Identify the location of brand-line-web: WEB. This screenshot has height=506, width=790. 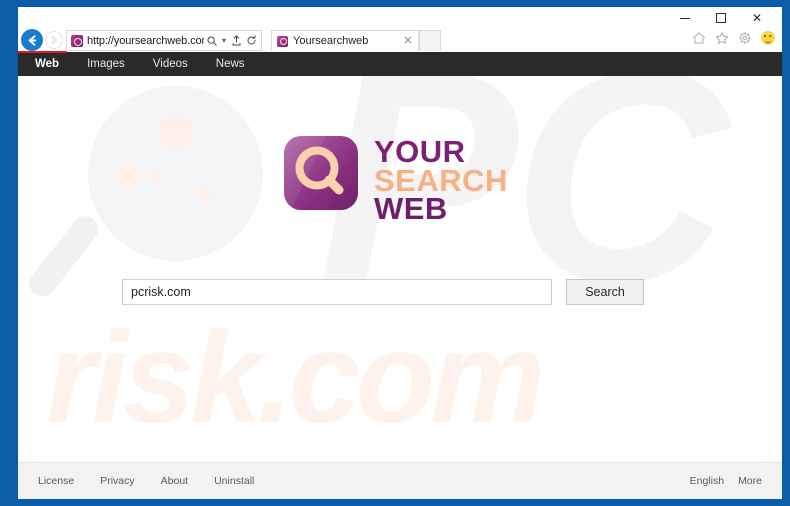
(411, 209).